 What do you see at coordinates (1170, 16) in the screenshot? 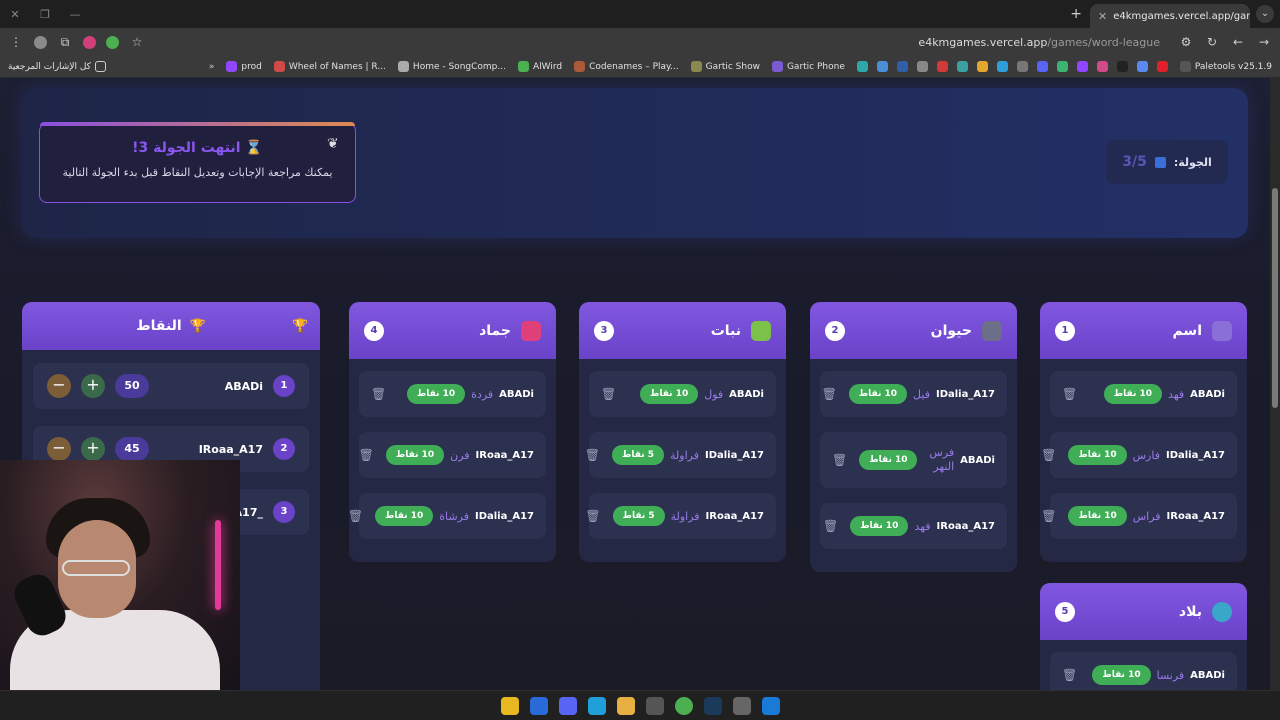
I see `active-tab: ✕ e4kmgames.vercel.app/games/` at bounding box center [1170, 16].